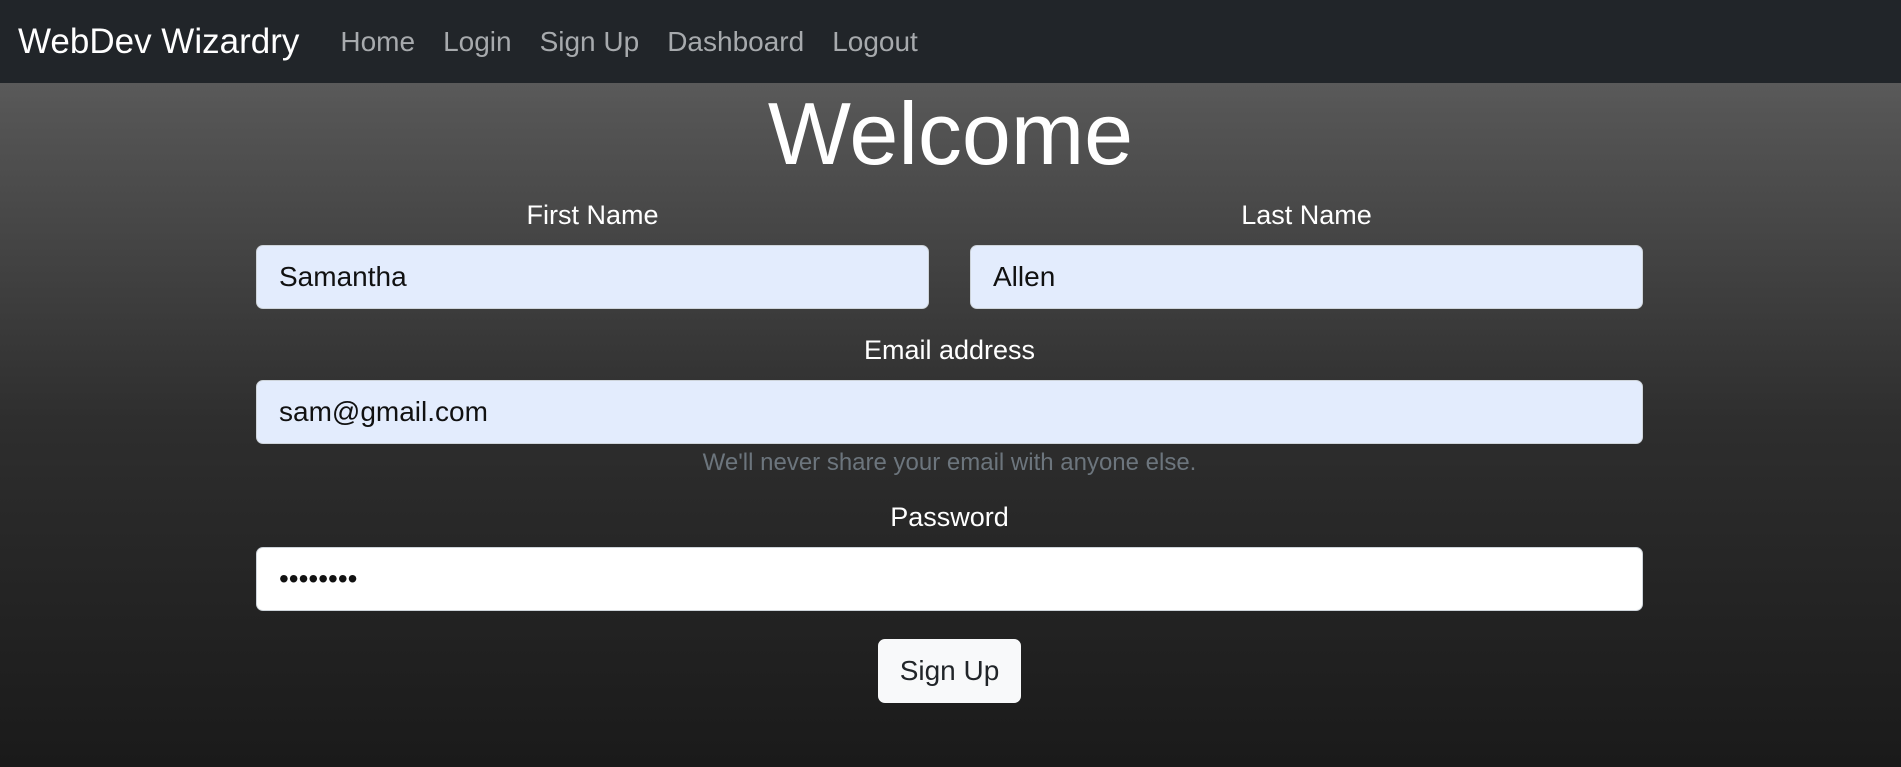  Describe the element at coordinates (735, 41) in the screenshot. I see `nav-link-dashboard: Dashboard` at that location.